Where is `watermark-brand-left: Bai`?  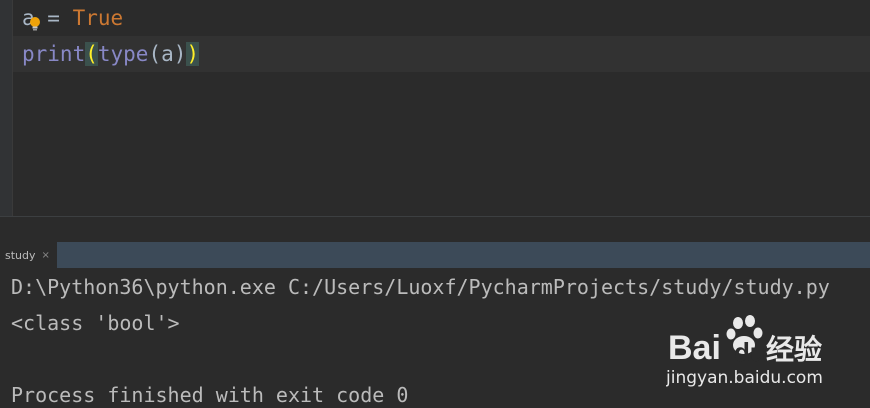
watermark-brand-left: Bai is located at coordinates (694, 348).